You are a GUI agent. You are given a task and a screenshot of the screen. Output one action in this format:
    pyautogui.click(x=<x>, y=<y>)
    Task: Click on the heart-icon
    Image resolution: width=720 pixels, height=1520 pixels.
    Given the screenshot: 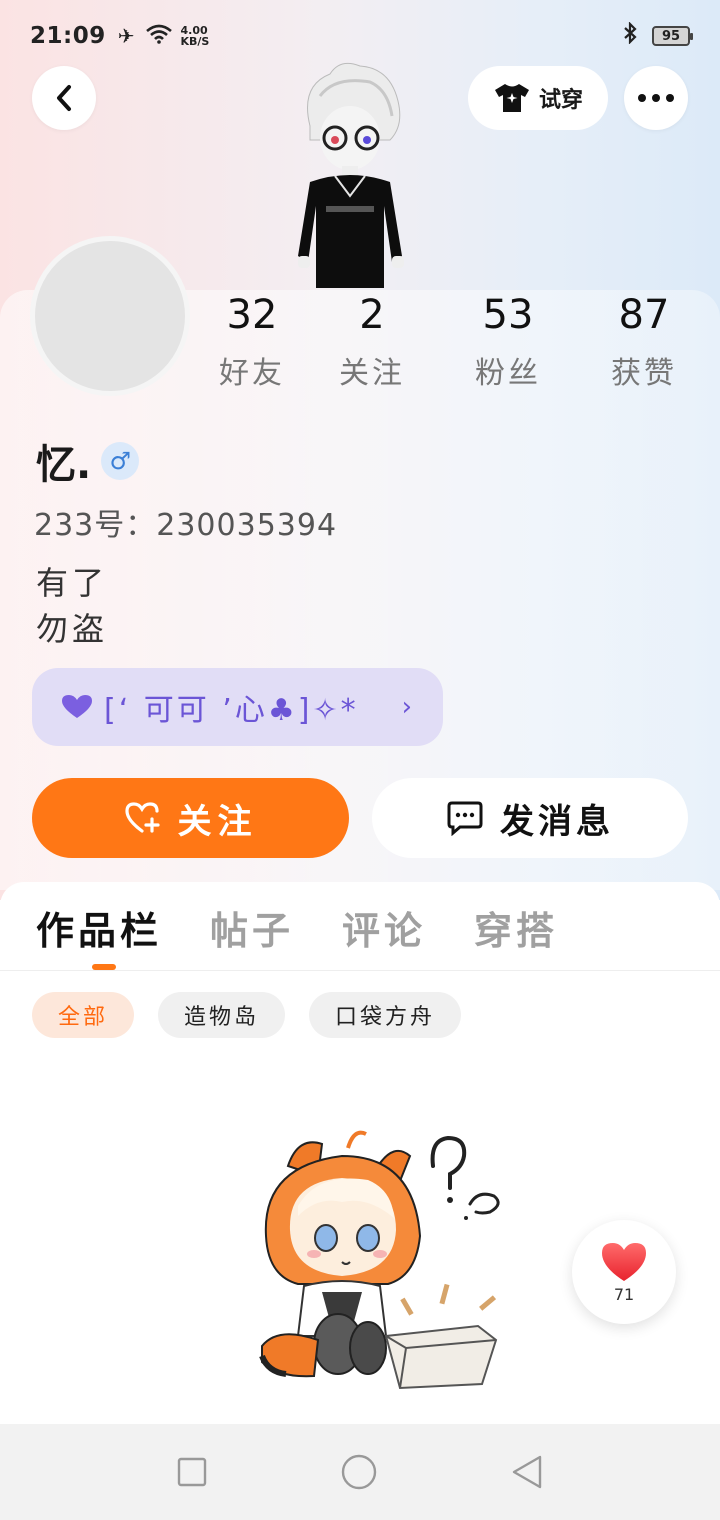 What is the action you would take?
    pyautogui.click(x=77, y=706)
    